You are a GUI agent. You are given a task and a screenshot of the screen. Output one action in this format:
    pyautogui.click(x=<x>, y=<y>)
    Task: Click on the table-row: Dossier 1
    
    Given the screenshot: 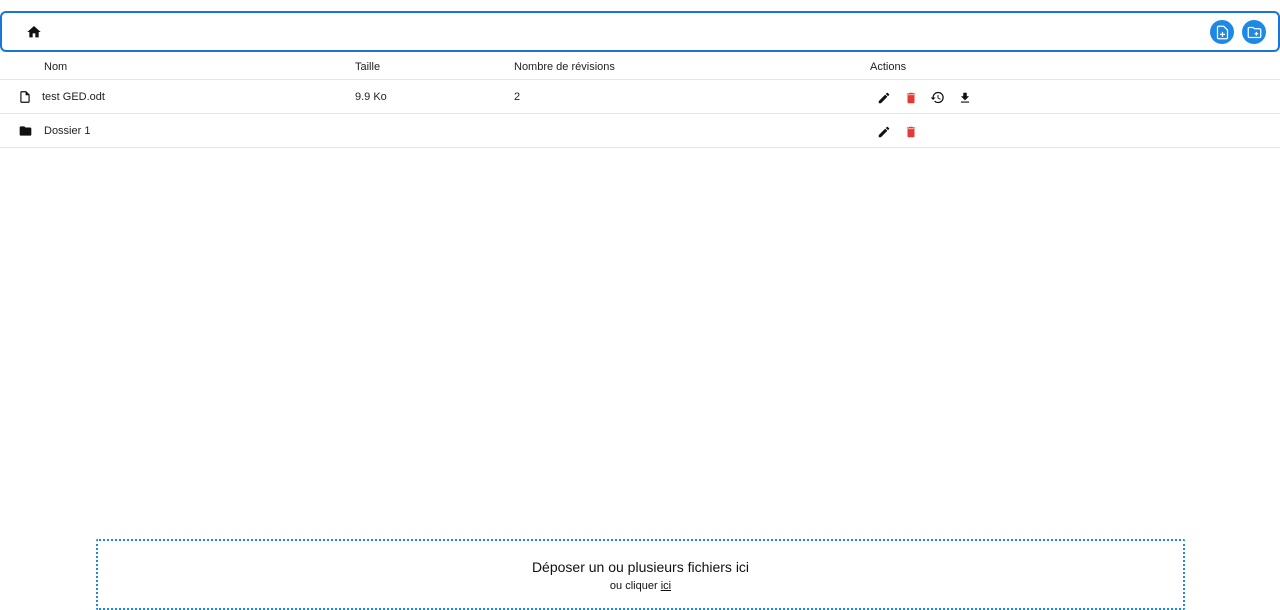 What is the action you would take?
    pyautogui.click(x=640, y=131)
    